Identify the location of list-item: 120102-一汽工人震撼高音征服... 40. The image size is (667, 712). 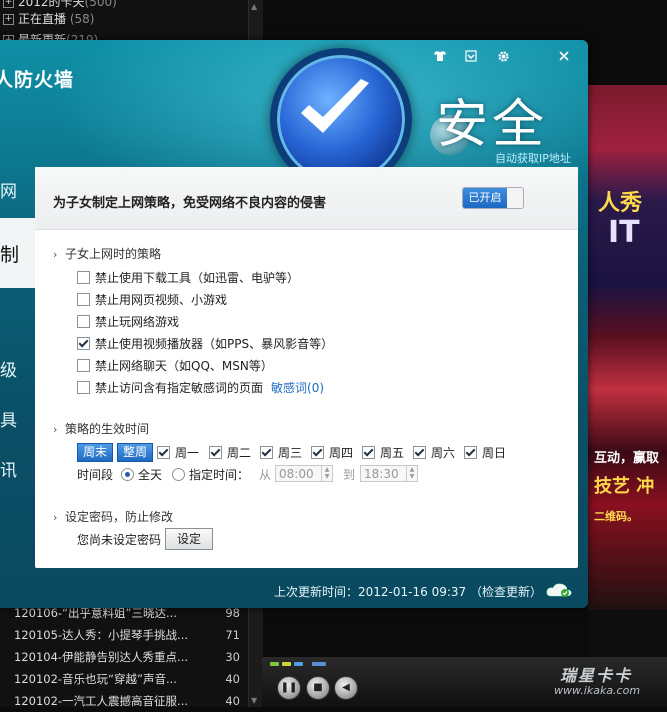
(124, 701).